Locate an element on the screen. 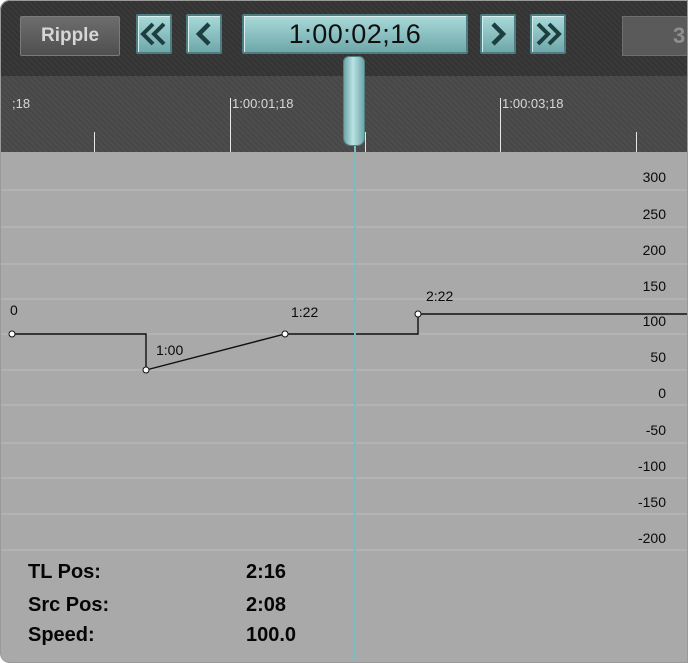 Image resolution: width=688 pixels, height=663 pixels. double-chevron-right-icon is located at coordinates (549, 34).